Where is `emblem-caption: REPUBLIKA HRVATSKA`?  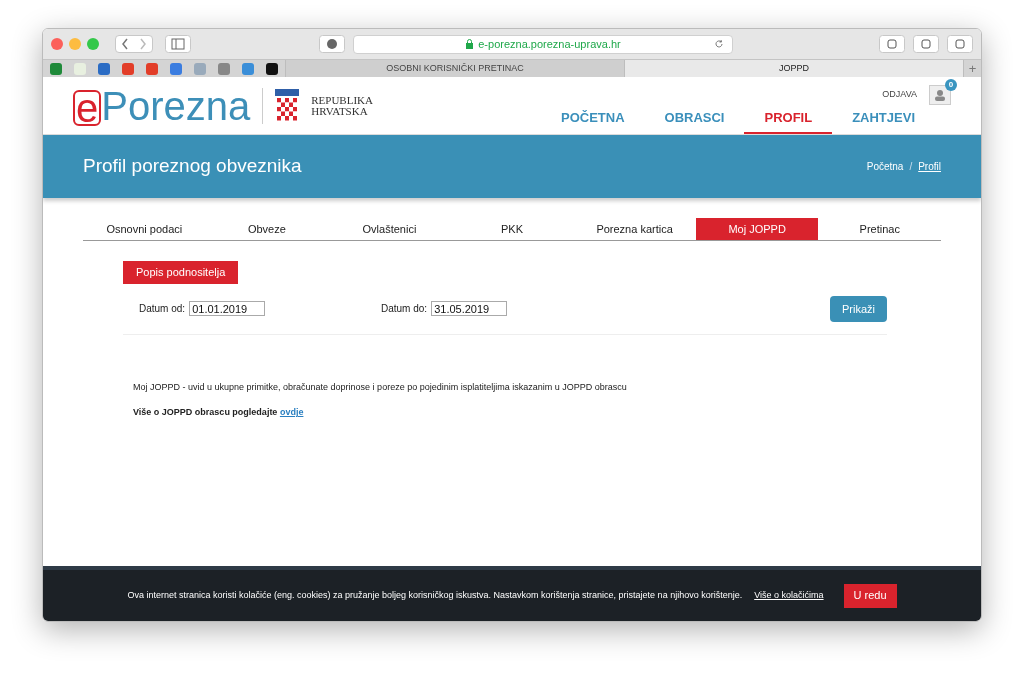 emblem-caption: REPUBLIKA HRVATSKA is located at coordinates (342, 105).